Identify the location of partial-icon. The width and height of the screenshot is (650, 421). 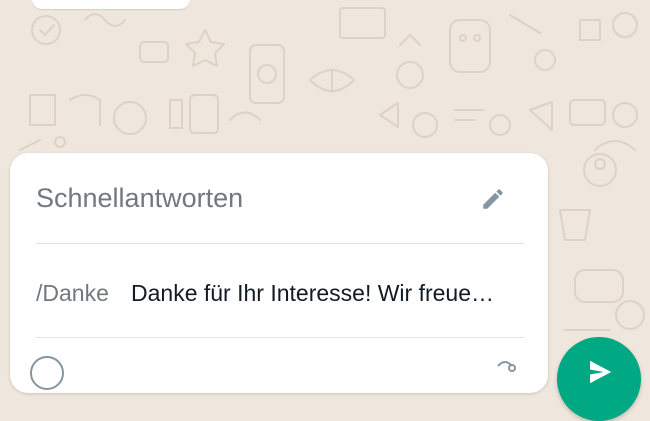
(505, 371).